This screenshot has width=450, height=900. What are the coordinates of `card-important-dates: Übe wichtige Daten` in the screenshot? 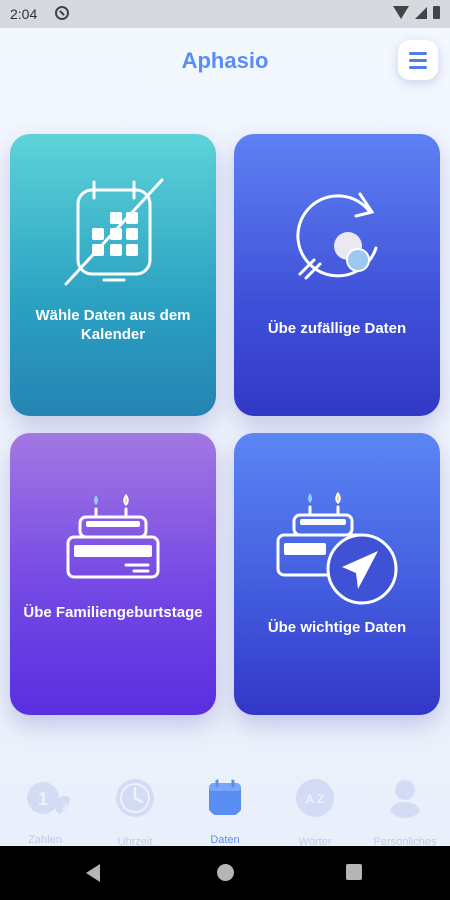 It's located at (337, 574).